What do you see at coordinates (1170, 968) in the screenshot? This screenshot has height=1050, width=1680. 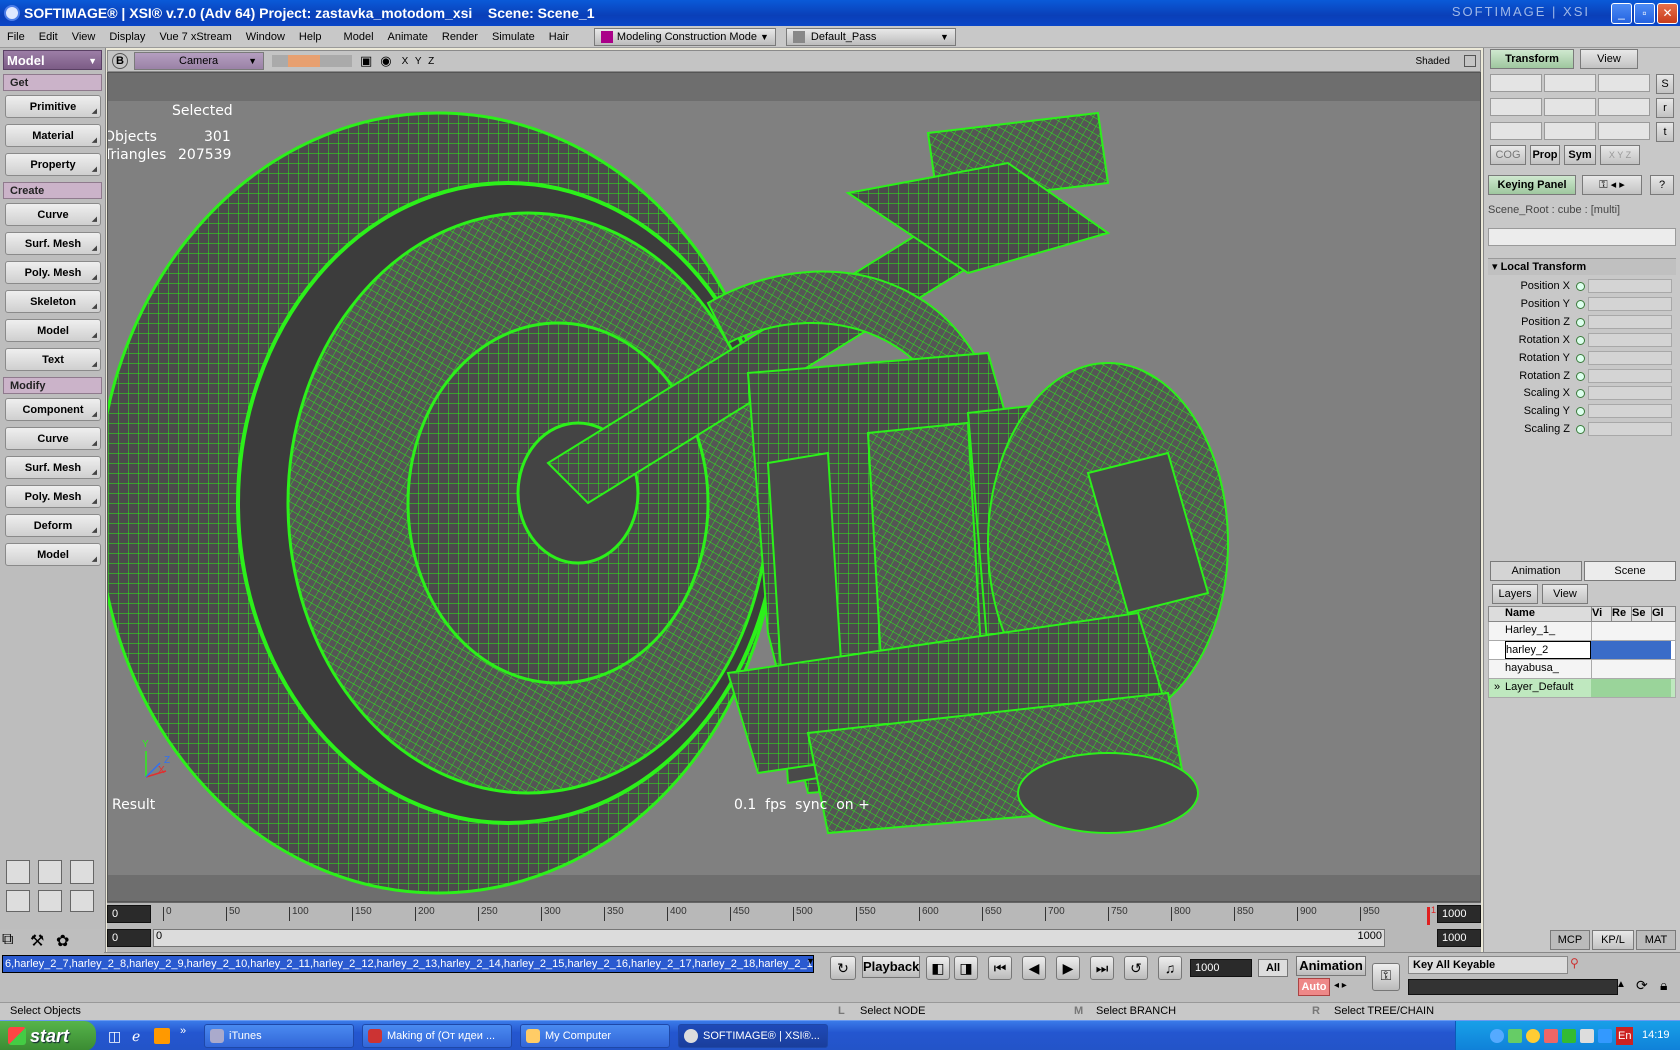 I see `audio-icon: ♫` at bounding box center [1170, 968].